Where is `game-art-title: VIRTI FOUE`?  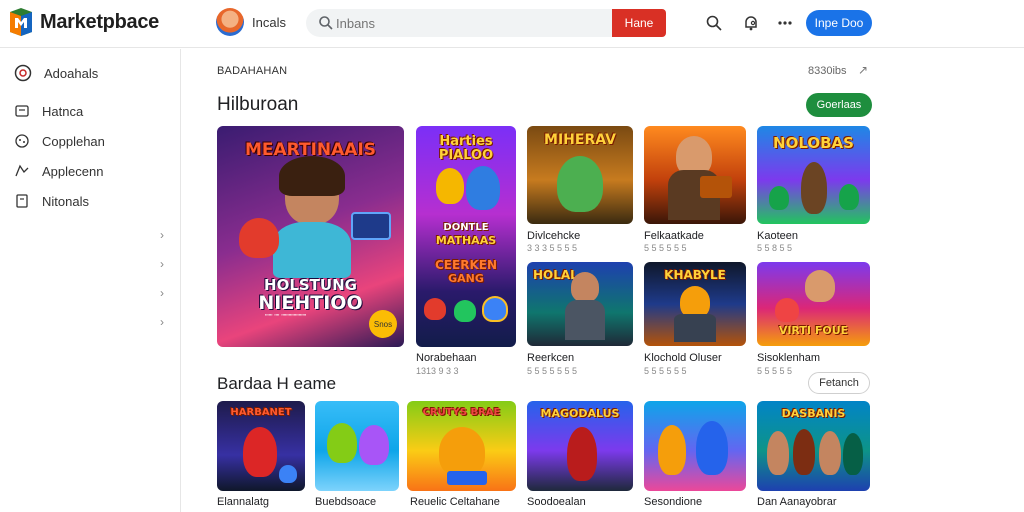
game-art-title: VIRTI FOUE is located at coordinates (813, 330).